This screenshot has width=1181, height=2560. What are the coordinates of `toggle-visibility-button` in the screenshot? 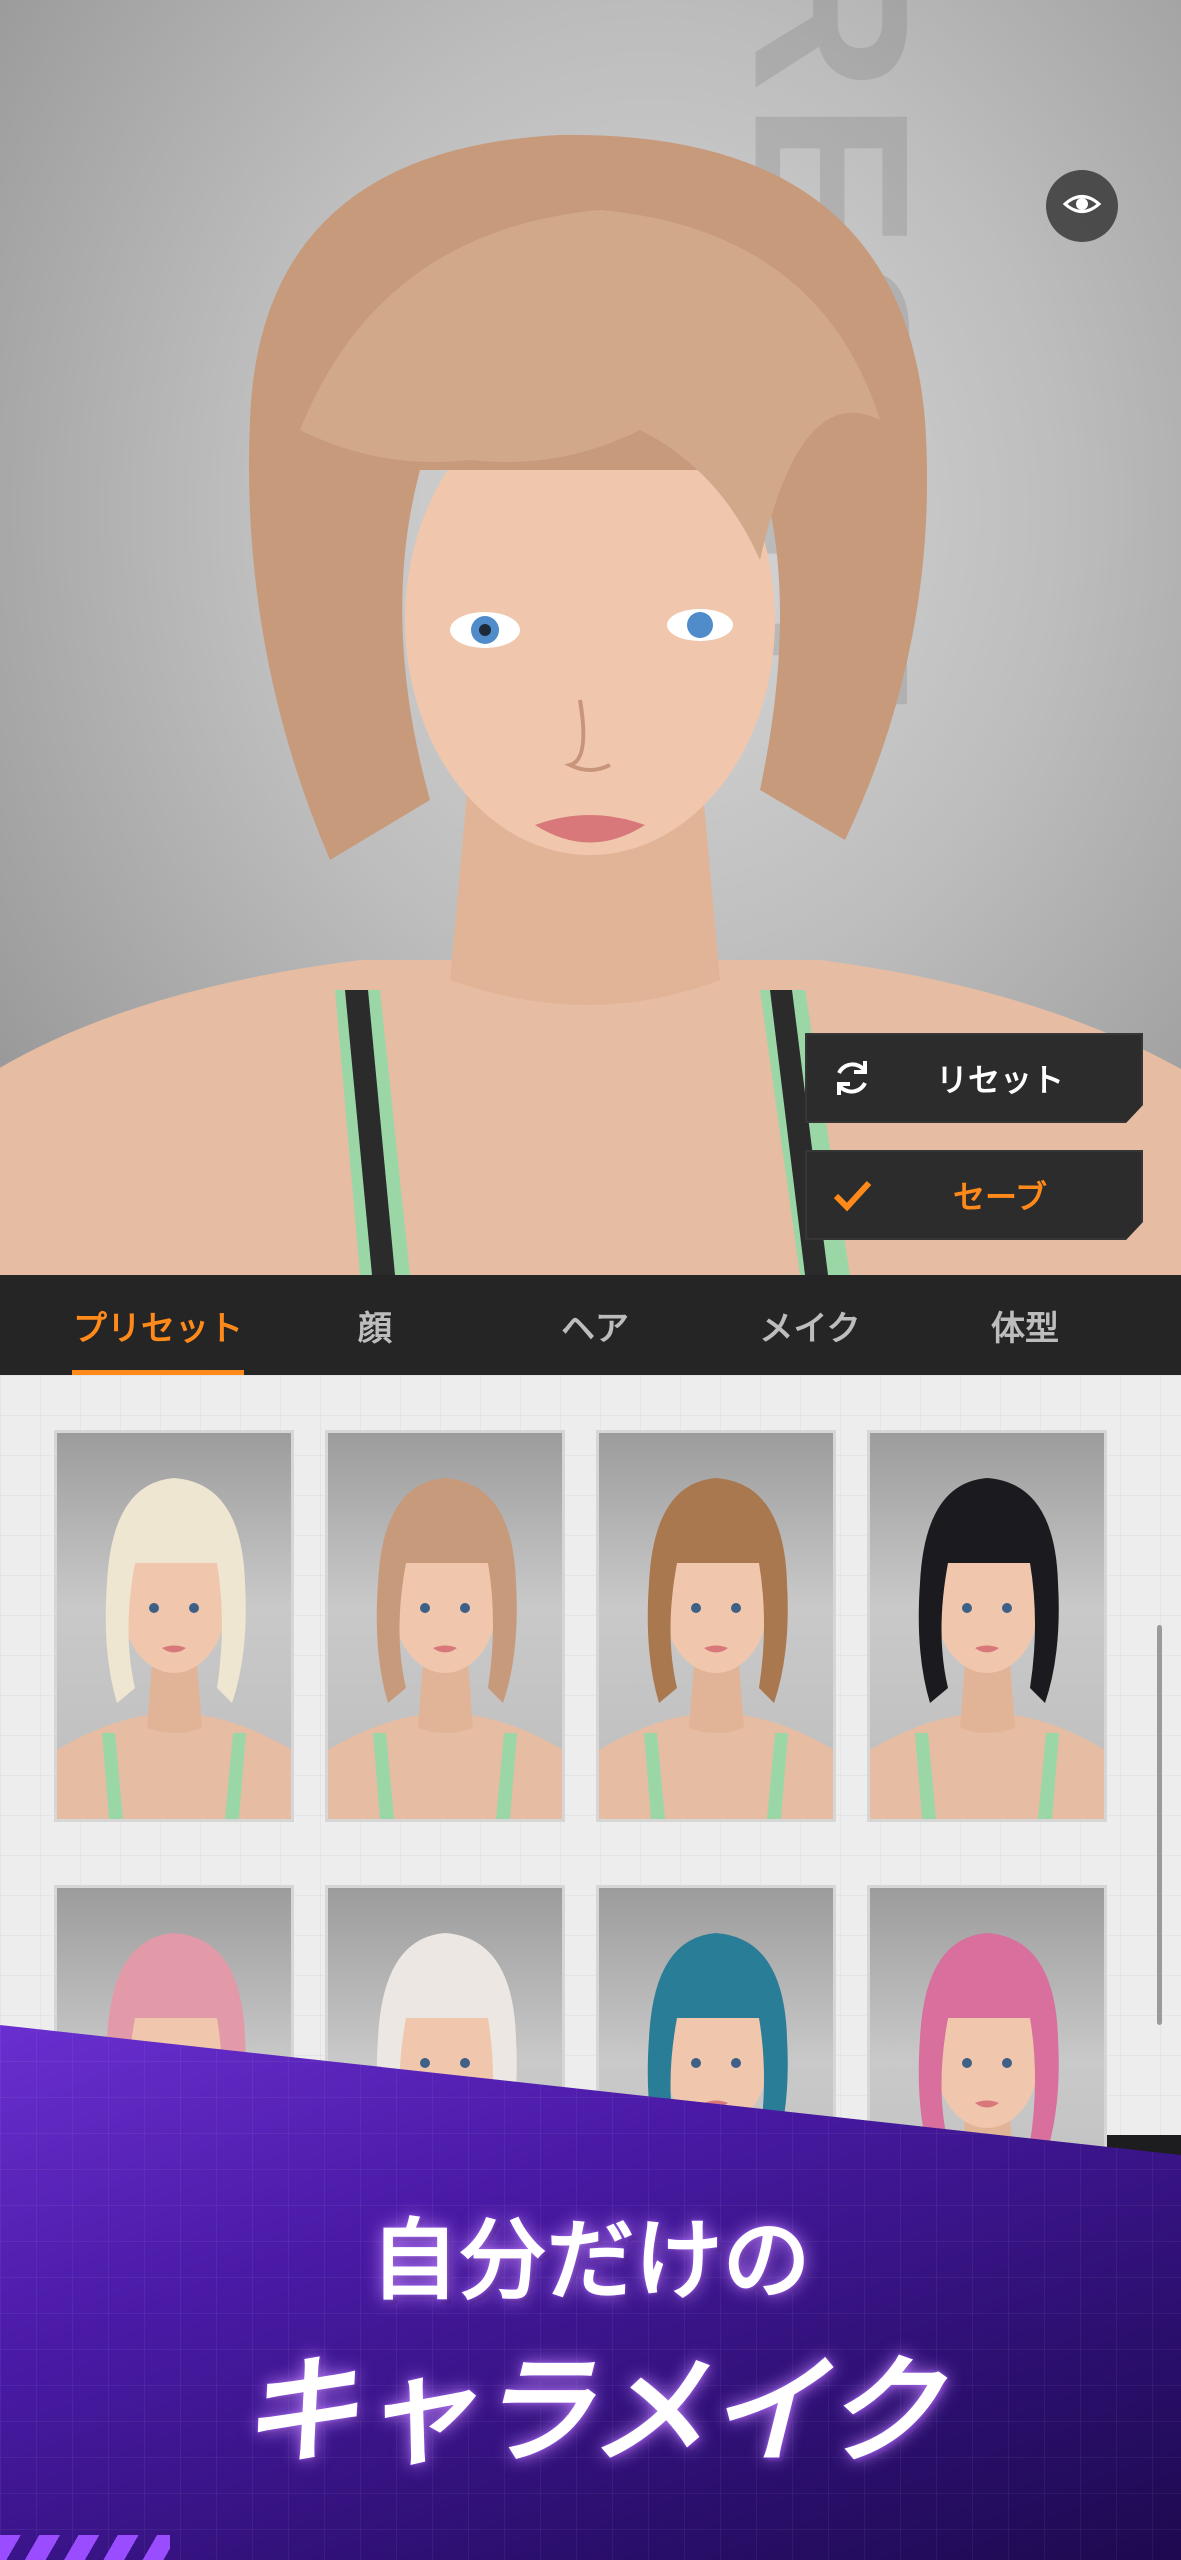 It's located at (1082, 206).